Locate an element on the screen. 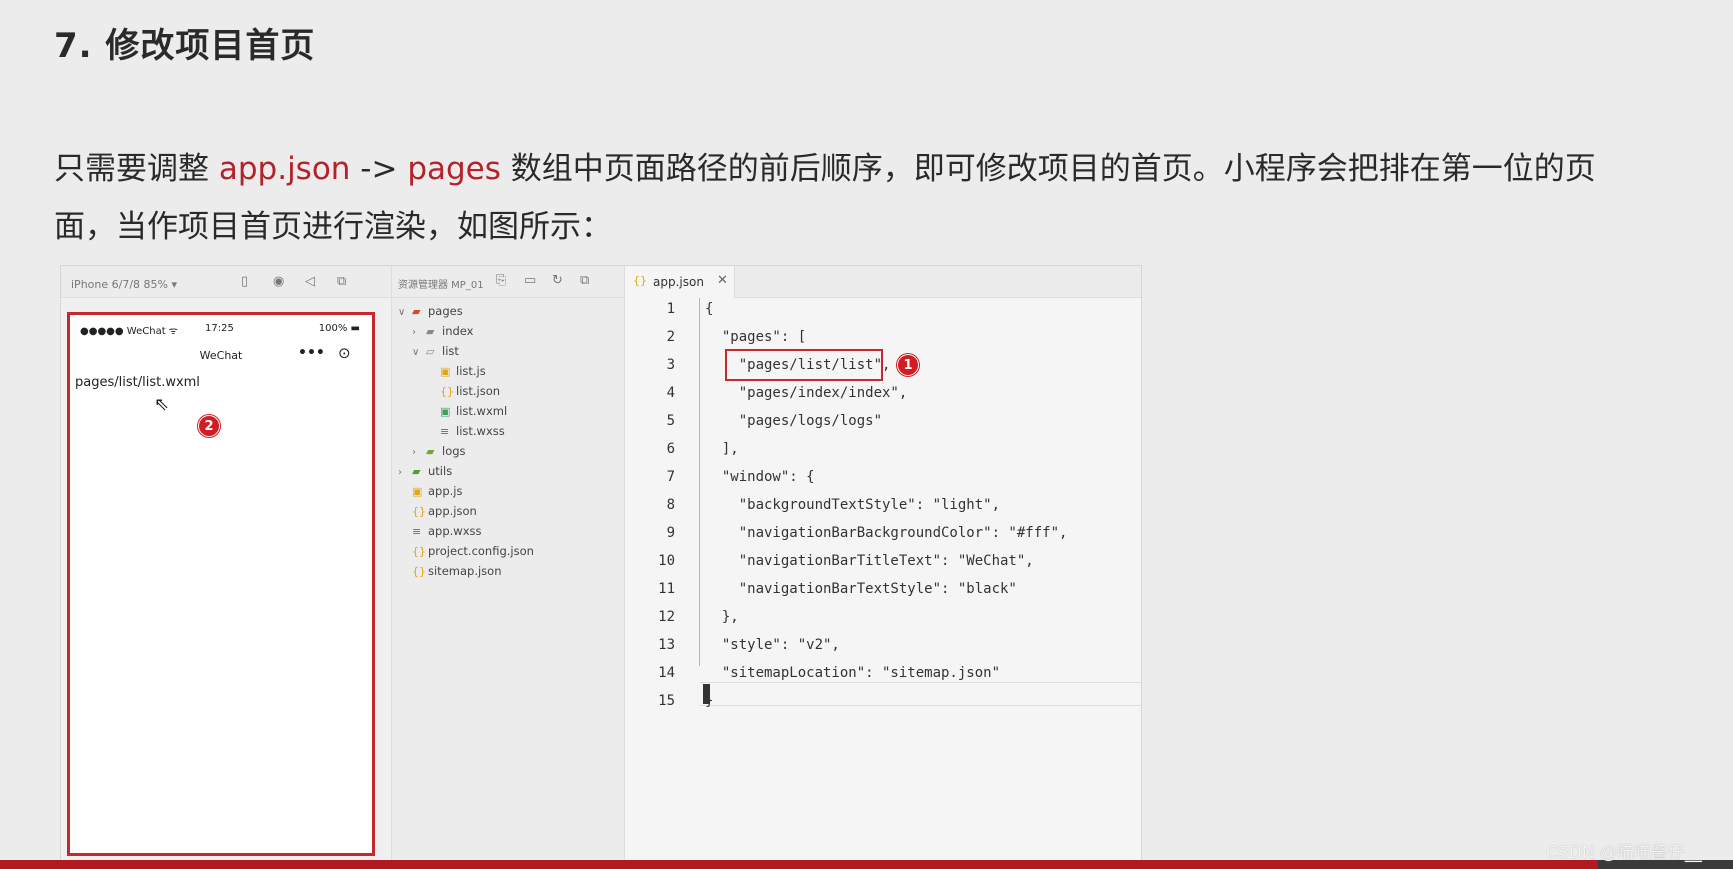 This screenshot has height=869, width=1733. device-select: iPhone 6/7/8 85% ▾ is located at coordinates (124, 284).